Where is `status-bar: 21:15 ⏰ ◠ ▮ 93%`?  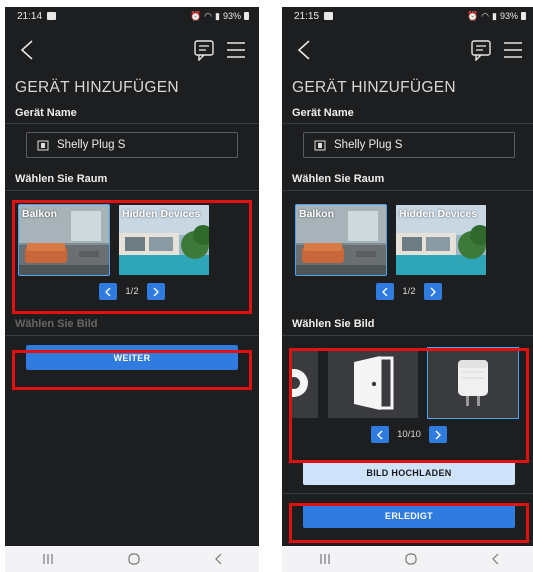
status-bar: 21:15 ⏰ ◠ ▮ 93% is located at coordinates (407, 16).